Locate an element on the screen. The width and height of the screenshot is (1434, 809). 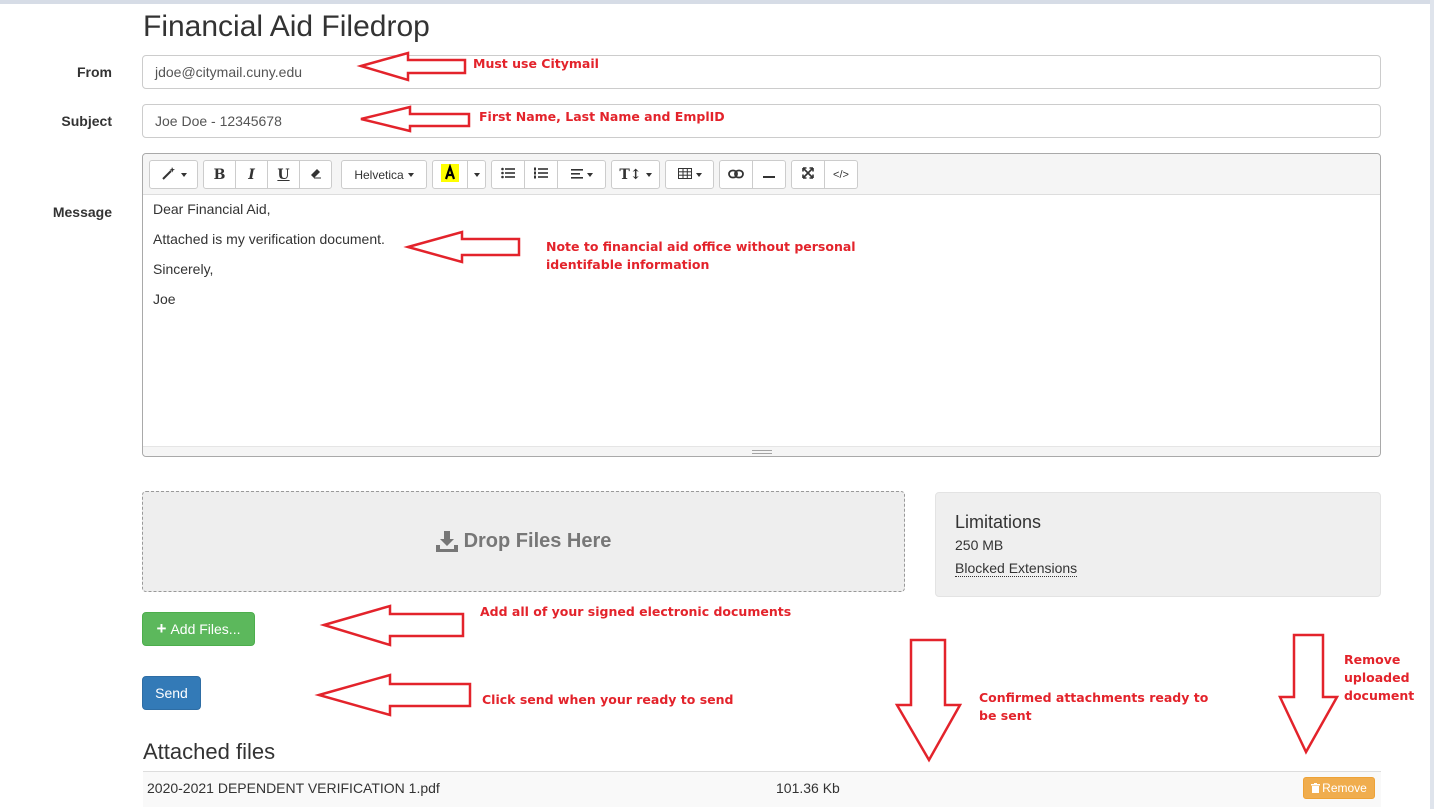
annotation-citymail: Must use Citymail is located at coordinates (536, 63).